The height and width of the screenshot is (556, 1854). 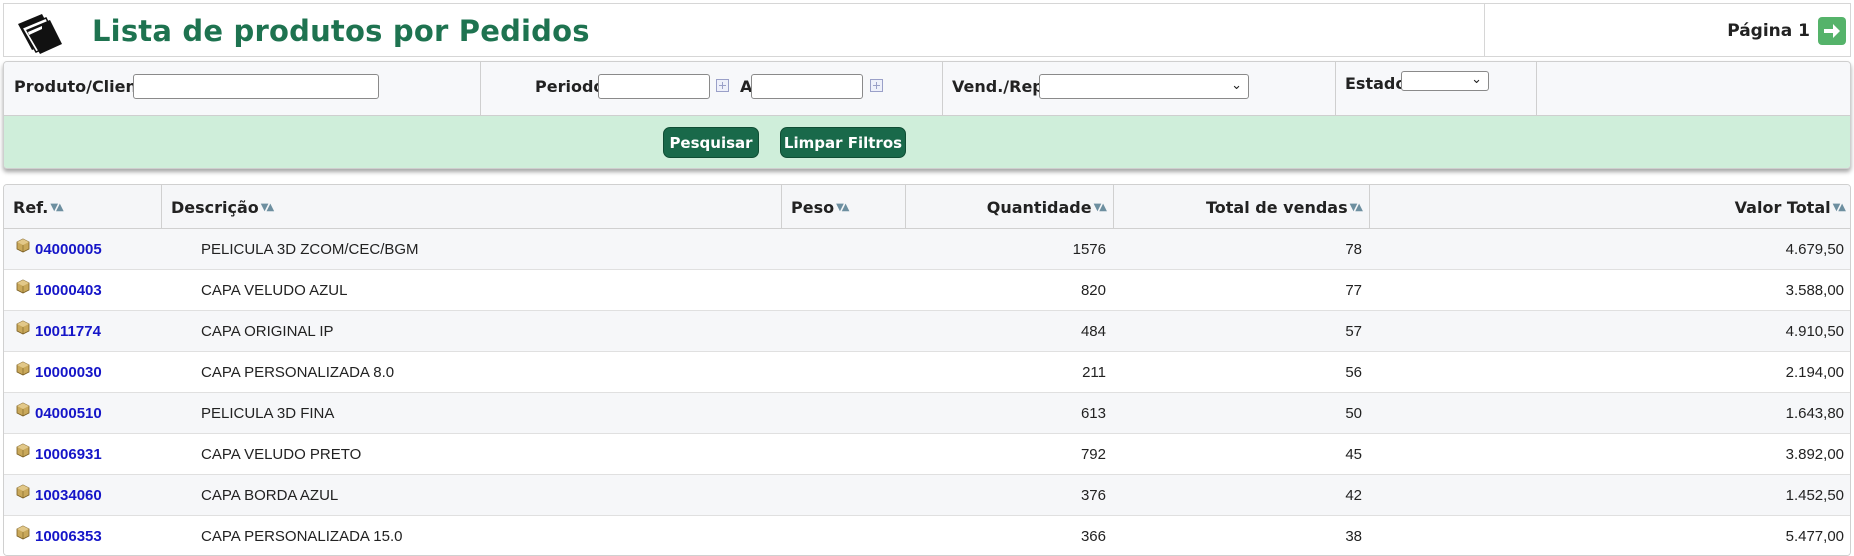 What do you see at coordinates (654, 86) in the screenshot?
I see `periodo-from-input` at bounding box center [654, 86].